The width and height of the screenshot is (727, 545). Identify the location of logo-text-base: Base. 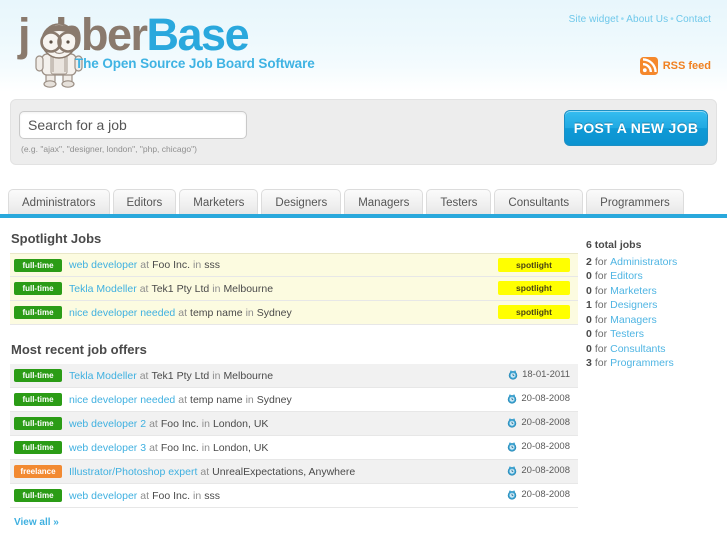
(198, 34).